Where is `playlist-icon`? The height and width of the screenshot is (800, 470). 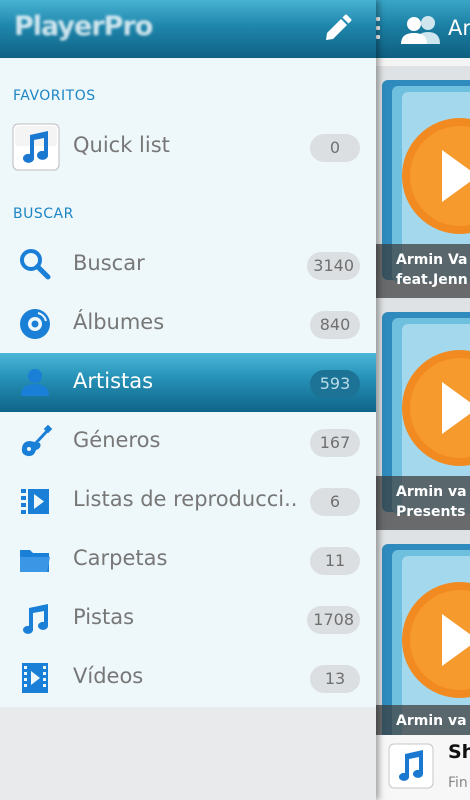 playlist-icon is located at coordinates (35, 501).